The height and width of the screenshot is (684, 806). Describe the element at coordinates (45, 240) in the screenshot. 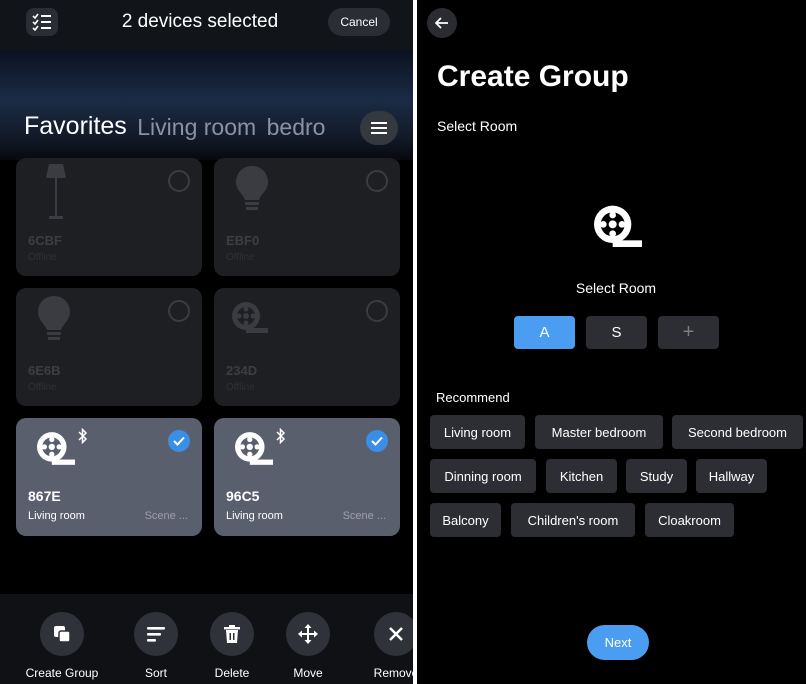

I see `device-name: 6CBF` at that location.